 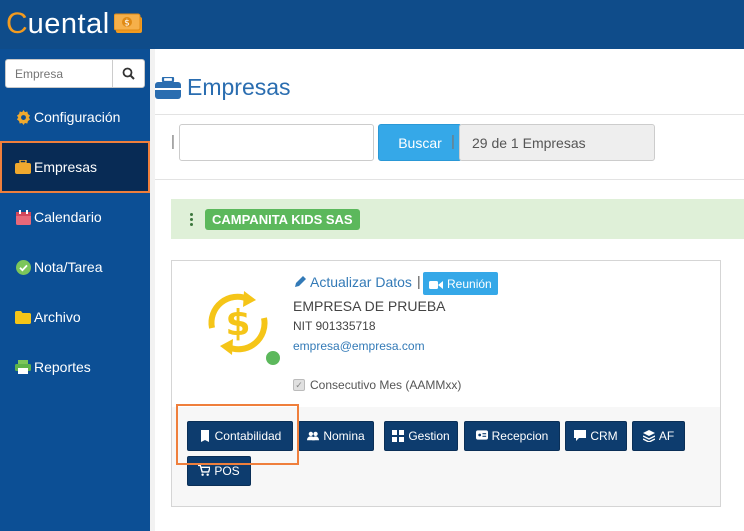 I want to click on sidebar-item-archivo: Archivo, so click(x=75, y=317).